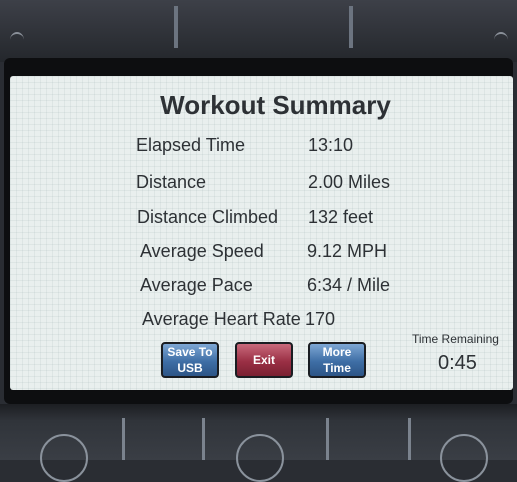 Image resolution: width=517 pixels, height=482 pixels. What do you see at coordinates (455, 339) in the screenshot?
I see `time-remaining-label: Time Remaining` at bounding box center [455, 339].